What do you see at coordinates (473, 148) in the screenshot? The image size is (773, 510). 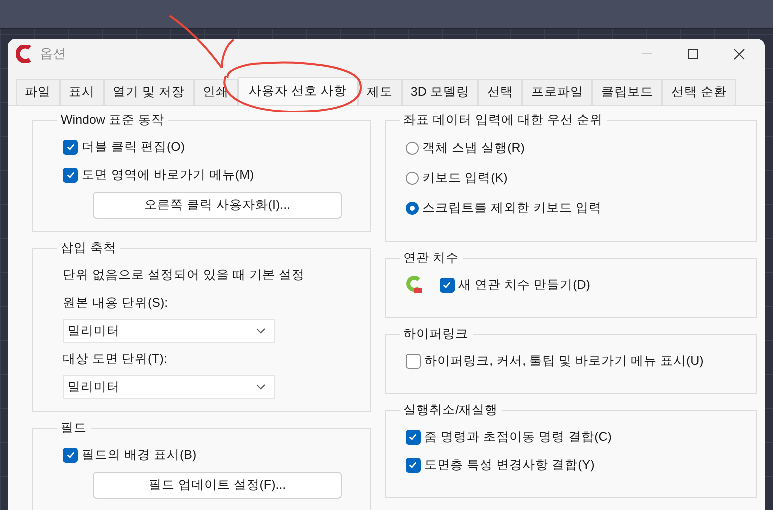 I see `radio-label: 객체 스냅 실행(R)` at bounding box center [473, 148].